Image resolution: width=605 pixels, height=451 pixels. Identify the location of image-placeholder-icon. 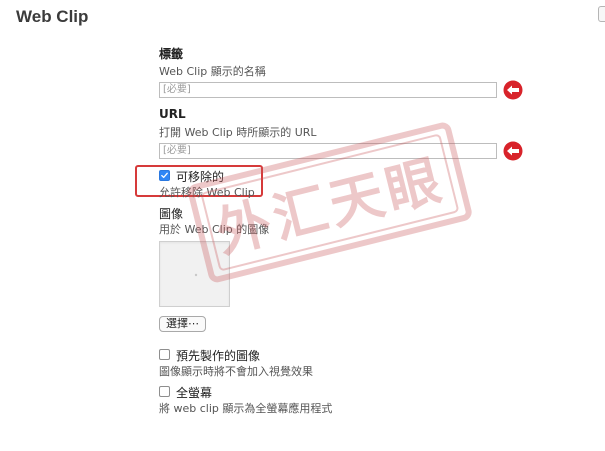
(196, 275).